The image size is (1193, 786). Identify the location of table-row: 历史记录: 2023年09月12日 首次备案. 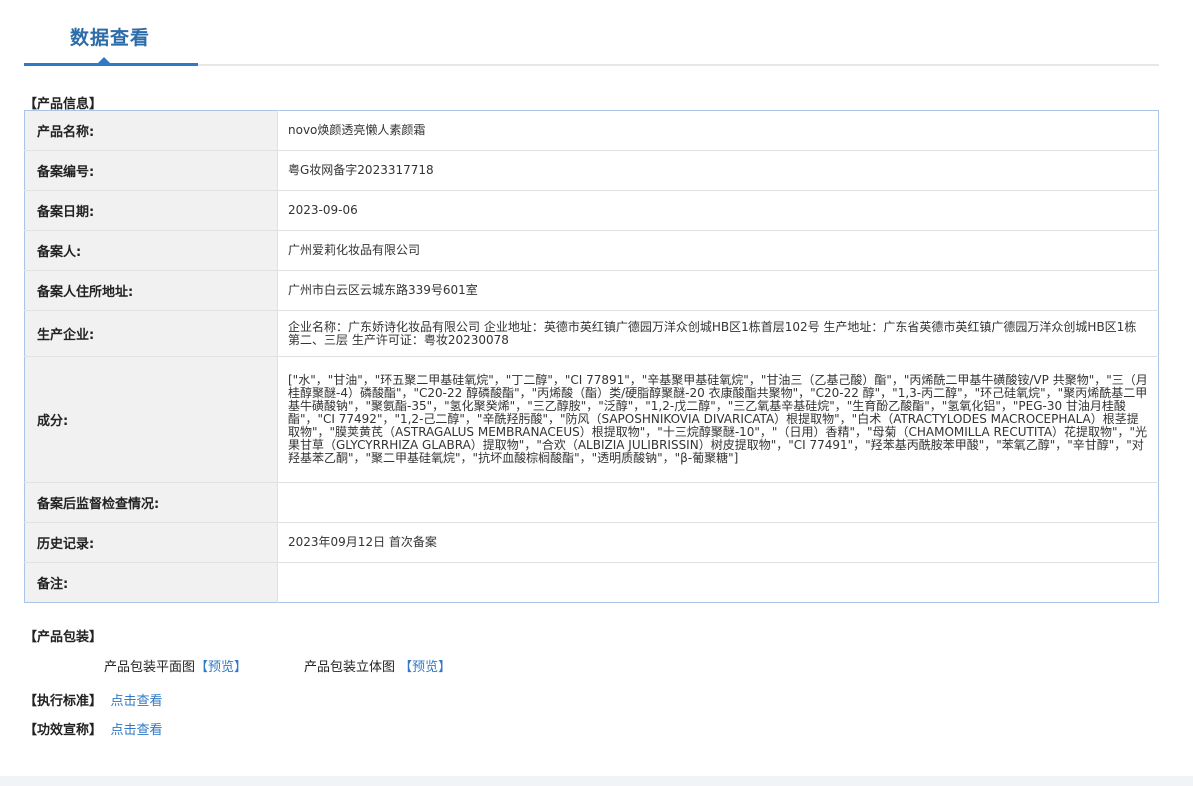
(591, 542).